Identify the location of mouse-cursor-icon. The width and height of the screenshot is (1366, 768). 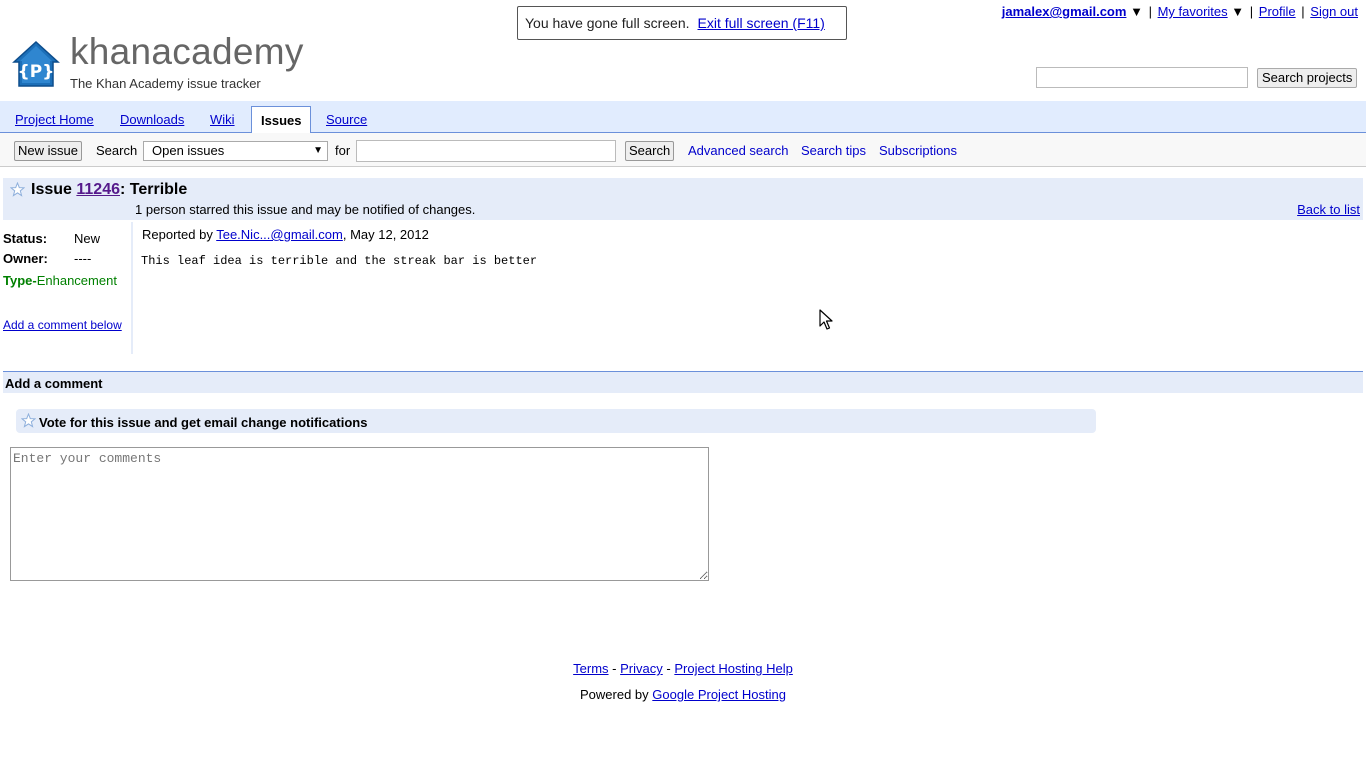
(826, 319).